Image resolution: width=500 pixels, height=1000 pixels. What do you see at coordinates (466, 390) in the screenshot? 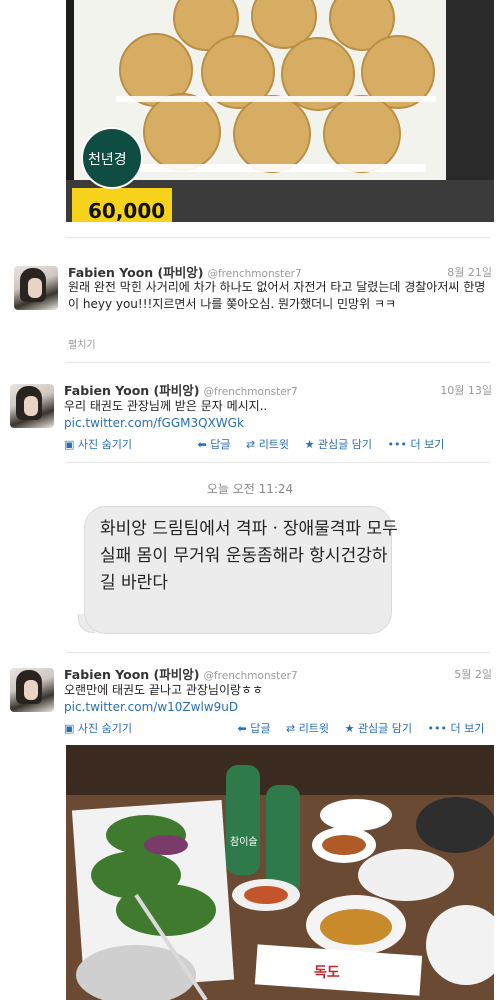
I see `tweet-date: 10월 13일` at bounding box center [466, 390].